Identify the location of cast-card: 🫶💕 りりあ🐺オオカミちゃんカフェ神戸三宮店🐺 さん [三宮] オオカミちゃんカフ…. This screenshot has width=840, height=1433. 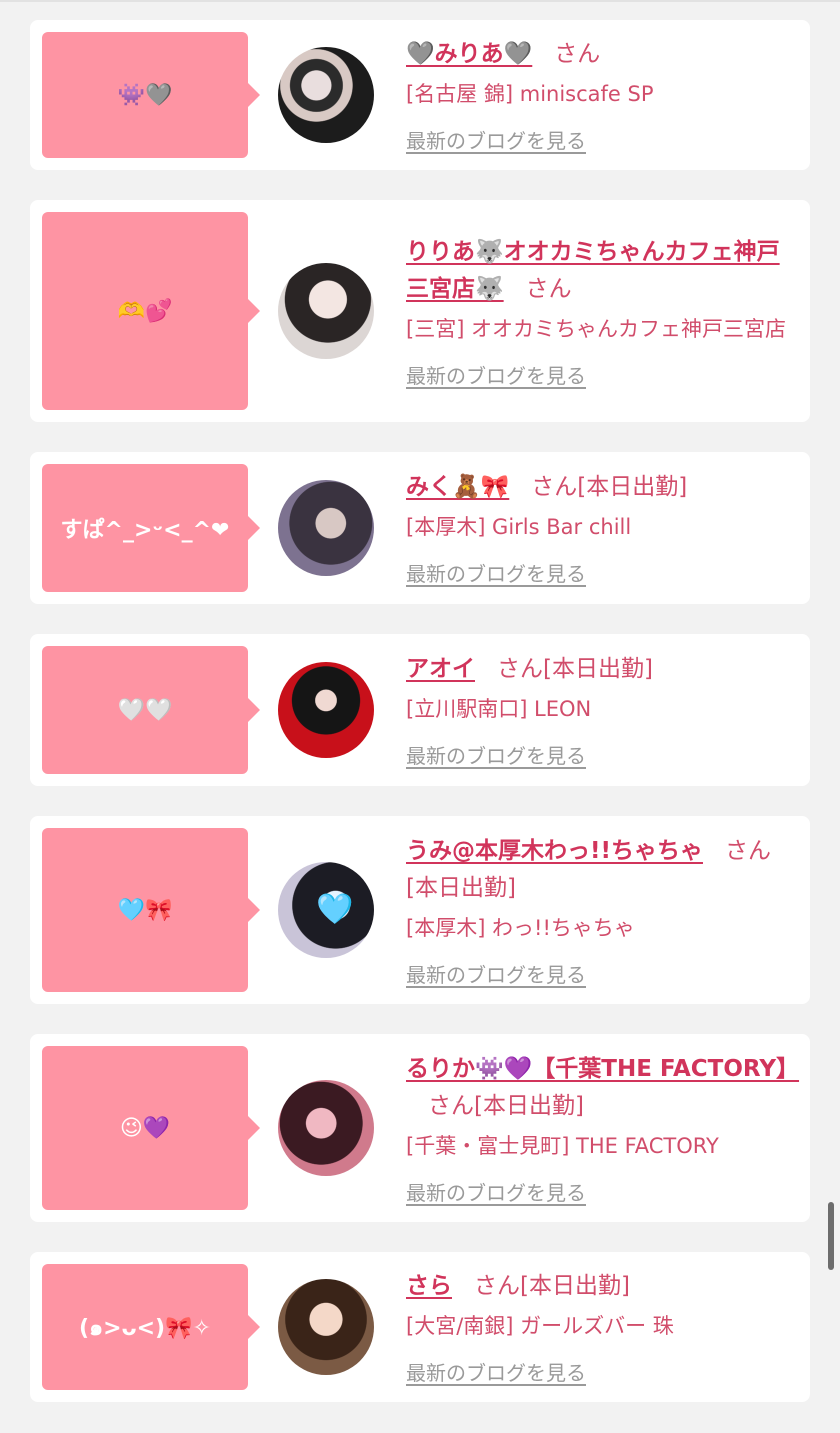
(420, 311).